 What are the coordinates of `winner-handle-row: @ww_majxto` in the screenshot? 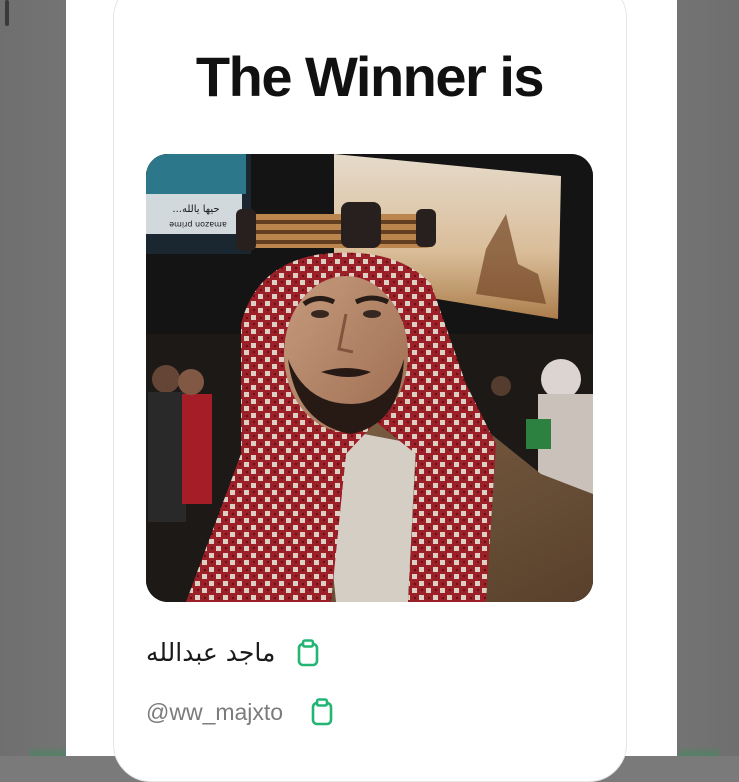 It's located at (239, 712).